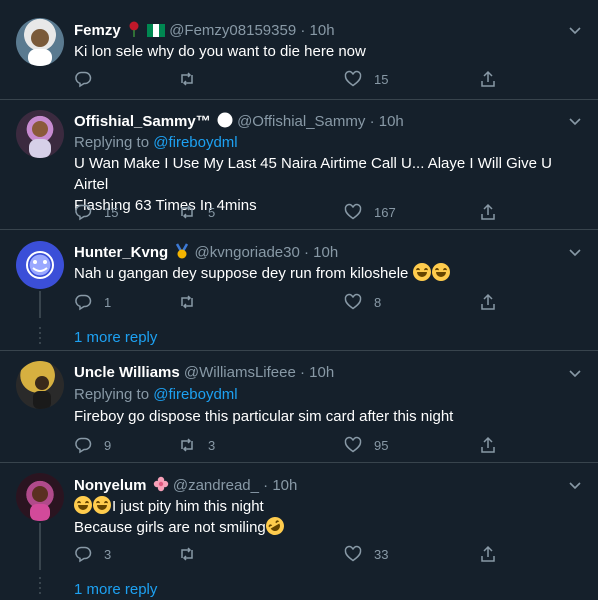 The width and height of the screenshot is (598, 600). Describe the element at coordinates (366, 79) in the screenshot. I see `like-button: 15` at that location.